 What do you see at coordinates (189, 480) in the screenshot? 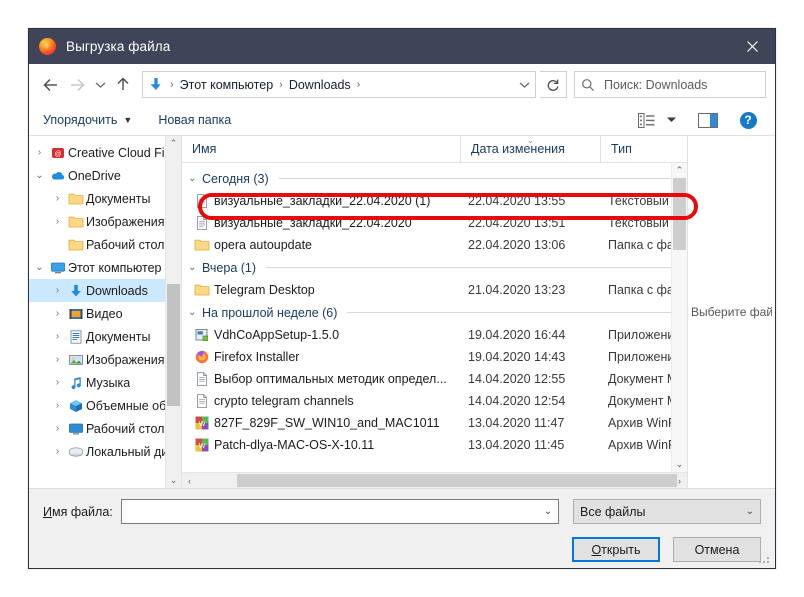
I see `scroll-left-arrow: ‹` at bounding box center [189, 480].